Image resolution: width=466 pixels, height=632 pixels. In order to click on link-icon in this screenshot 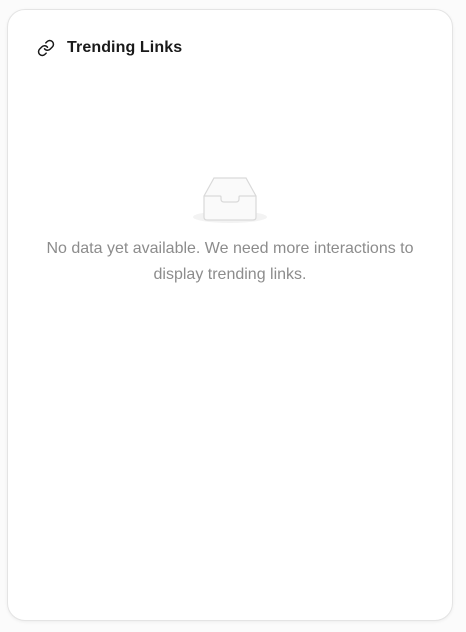, I will do `click(46, 48)`.